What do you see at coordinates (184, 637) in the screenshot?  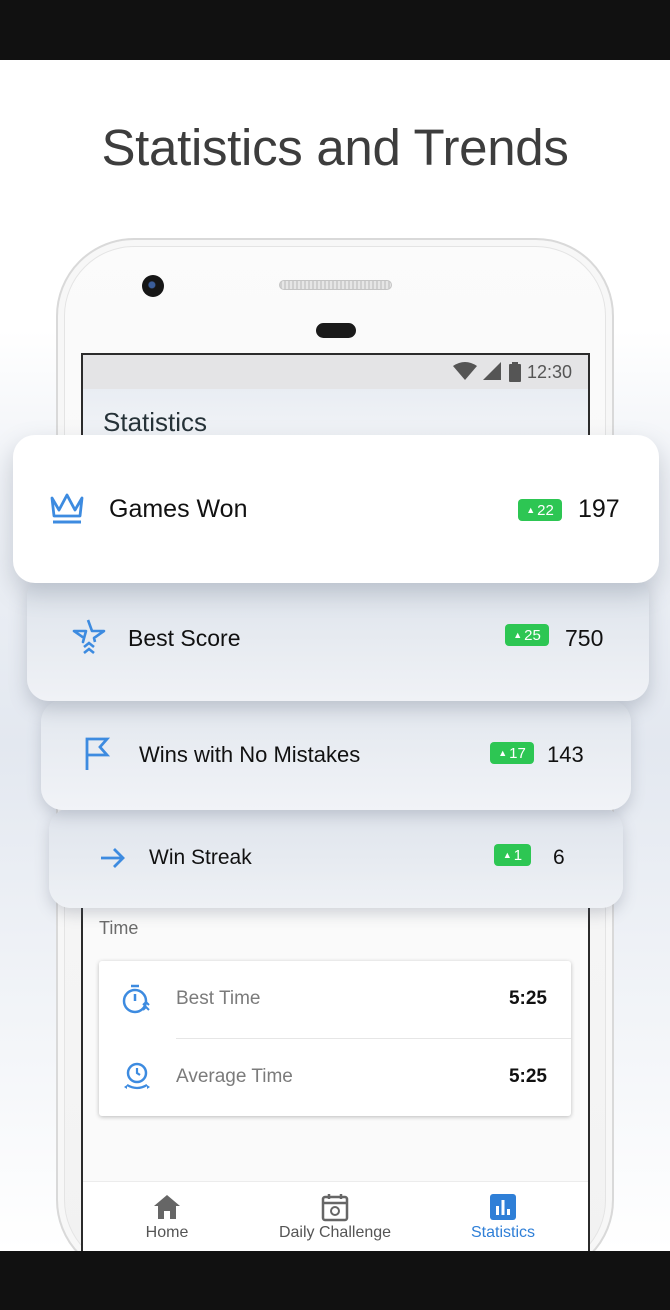 I see `stat-label: Best Score` at bounding box center [184, 637].